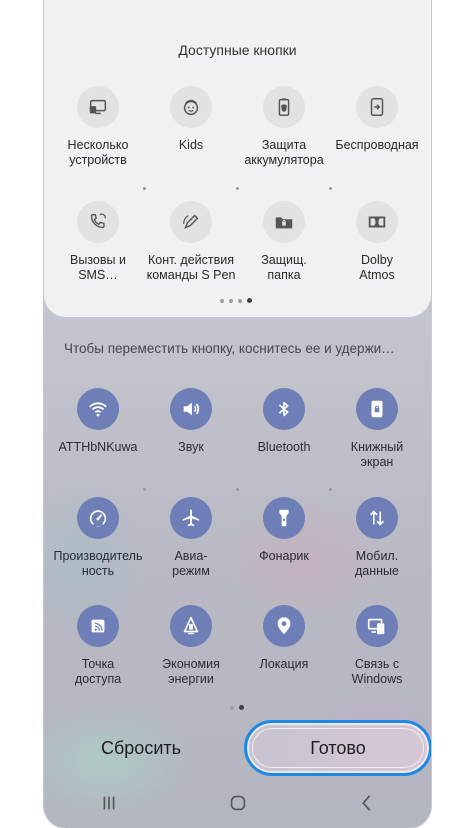  Describe the element at coordinates (98, 671) in the screenshot. I see `tile-label: Точка доступа` at that location.